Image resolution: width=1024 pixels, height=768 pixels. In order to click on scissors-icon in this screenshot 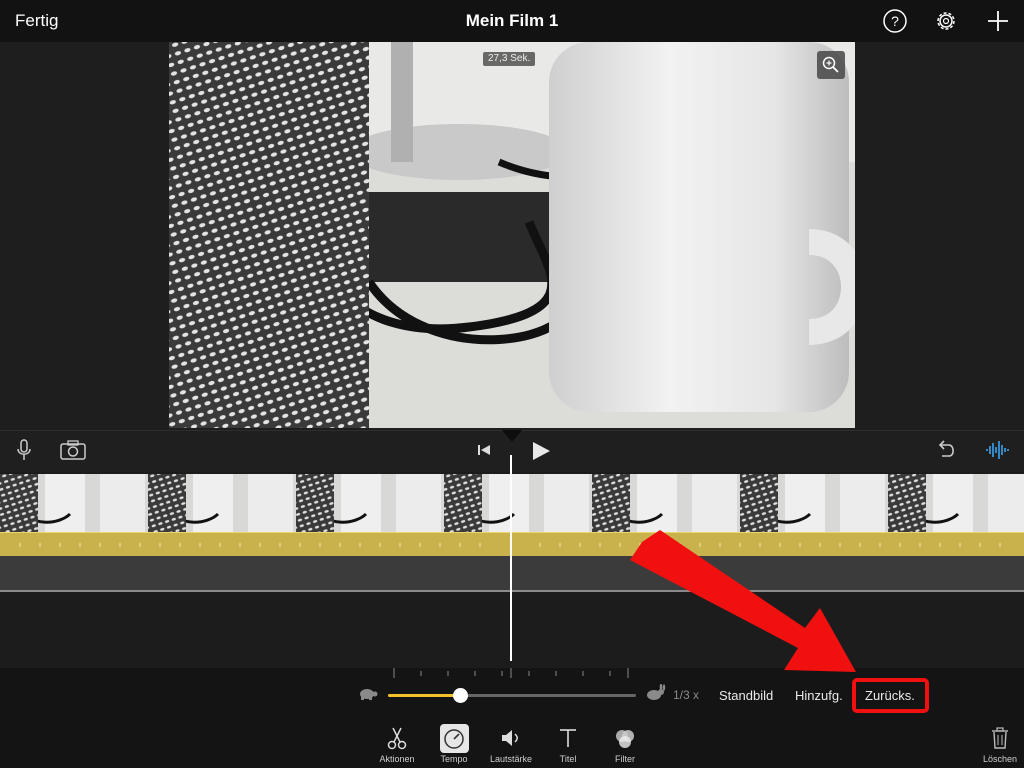, I will do `click(397, 738)`.